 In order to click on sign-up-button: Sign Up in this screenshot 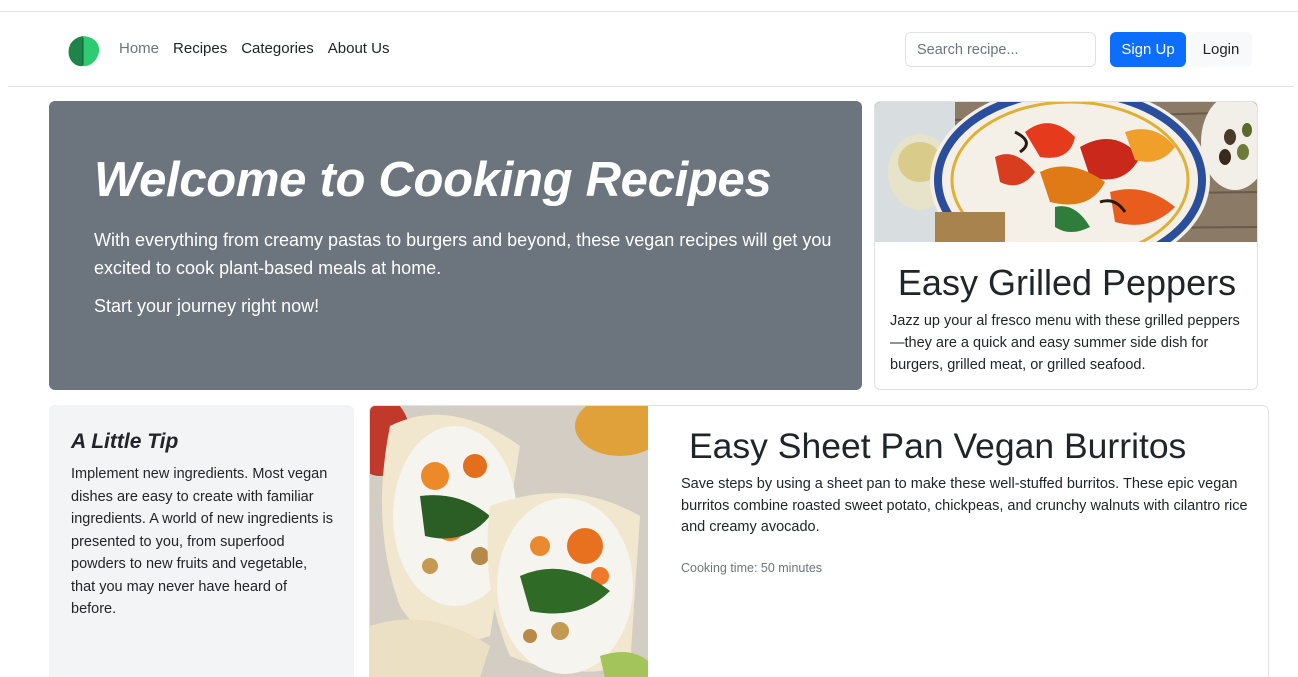, I will do `click(1148, 49)`.